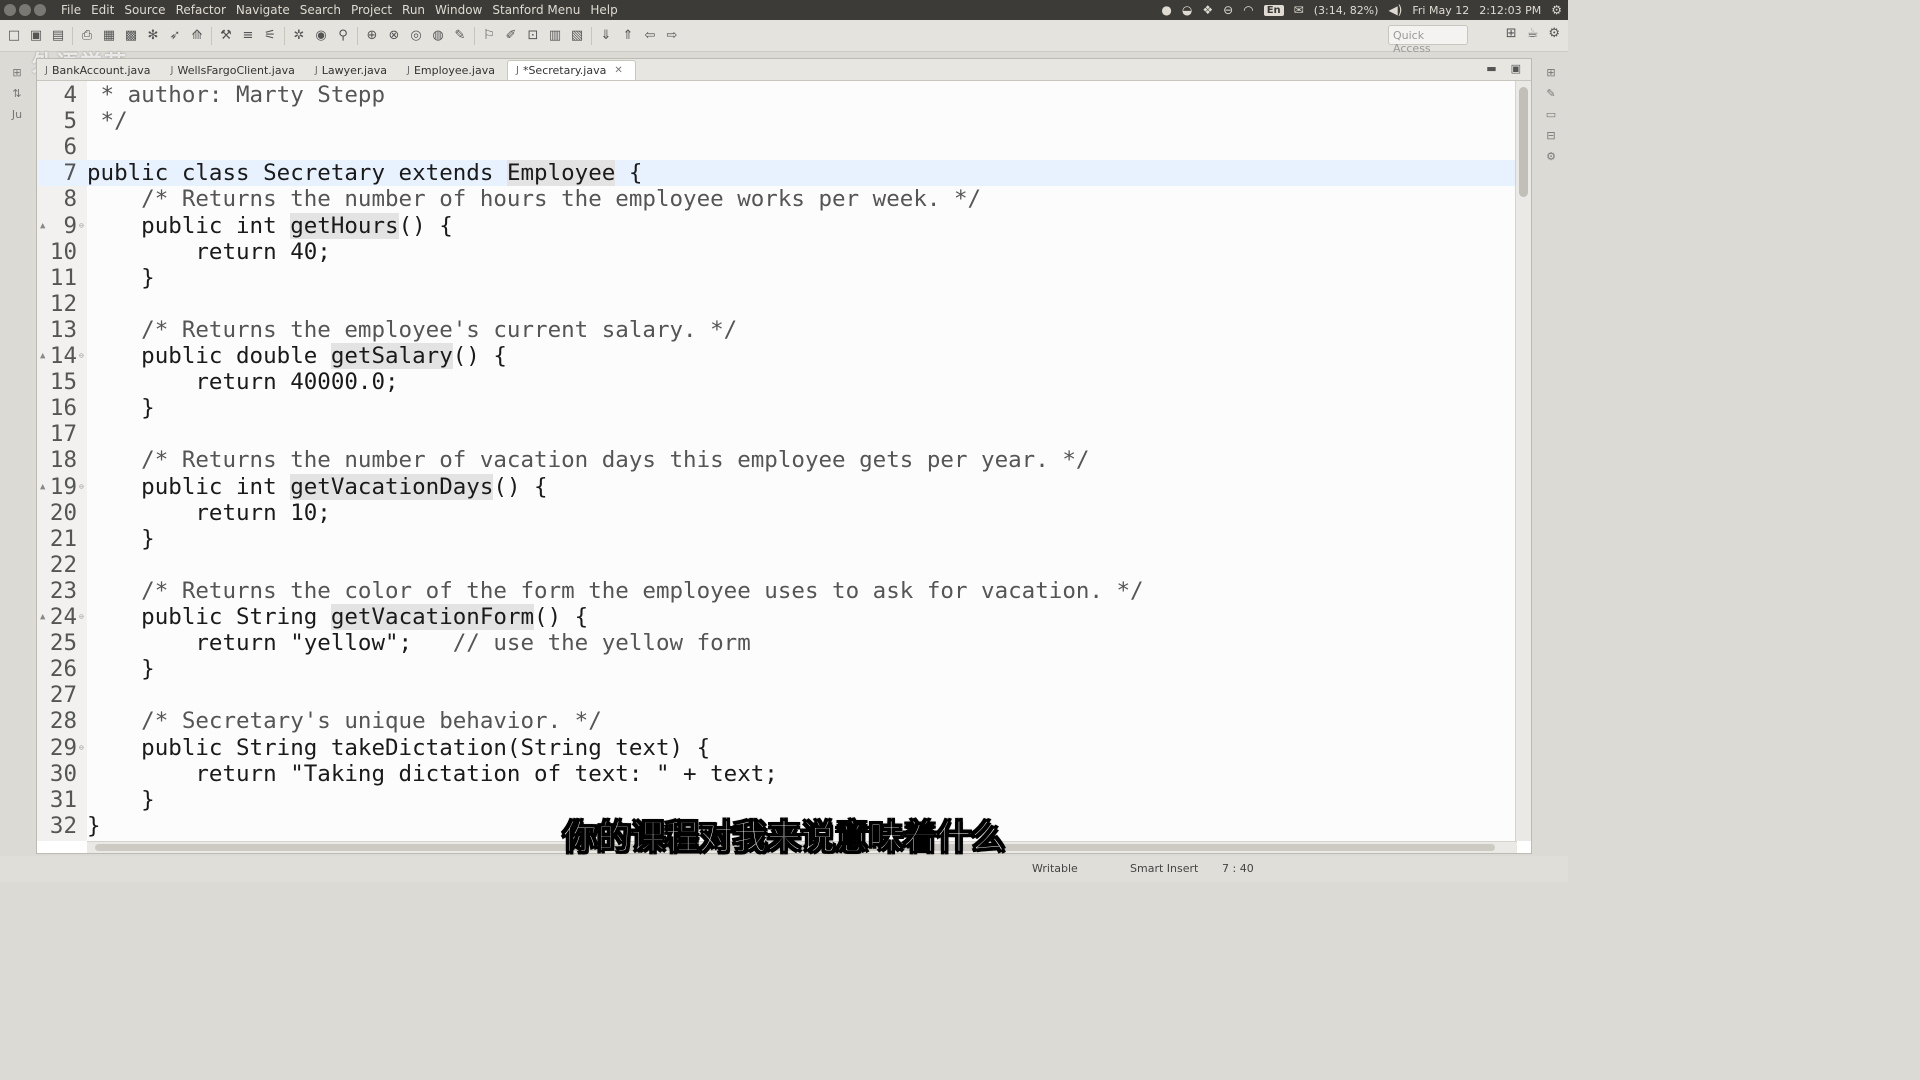 Image resolution: width=1920 pixels, height=1080 pixels. I want to click on pin-icon: ⚐, so click(489, 36).